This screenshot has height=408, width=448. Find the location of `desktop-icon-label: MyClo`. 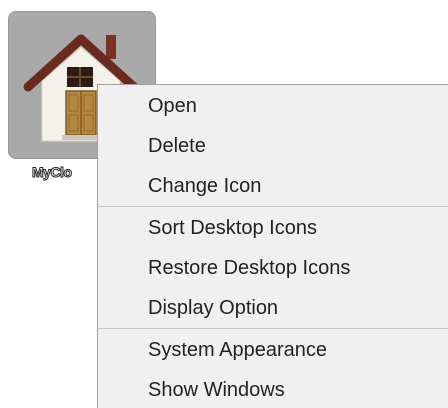

desktop-icon-label: MyClo is located at coordinates (52, 172).